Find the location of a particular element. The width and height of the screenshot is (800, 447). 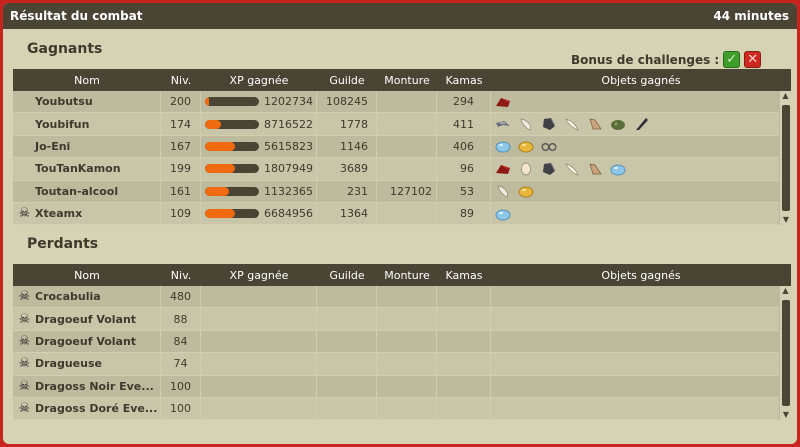

loser-row: ☠ Dragoss Doré Eve... 100 is located at coordinates (402, 408).